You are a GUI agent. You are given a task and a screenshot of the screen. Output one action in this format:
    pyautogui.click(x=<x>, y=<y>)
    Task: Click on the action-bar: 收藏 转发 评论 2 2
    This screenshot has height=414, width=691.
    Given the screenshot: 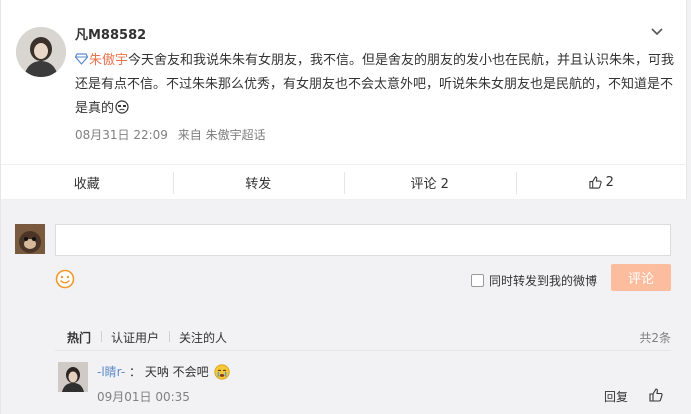 What is the action you would take?
    pyautogui.click(x=344, y=182)
    